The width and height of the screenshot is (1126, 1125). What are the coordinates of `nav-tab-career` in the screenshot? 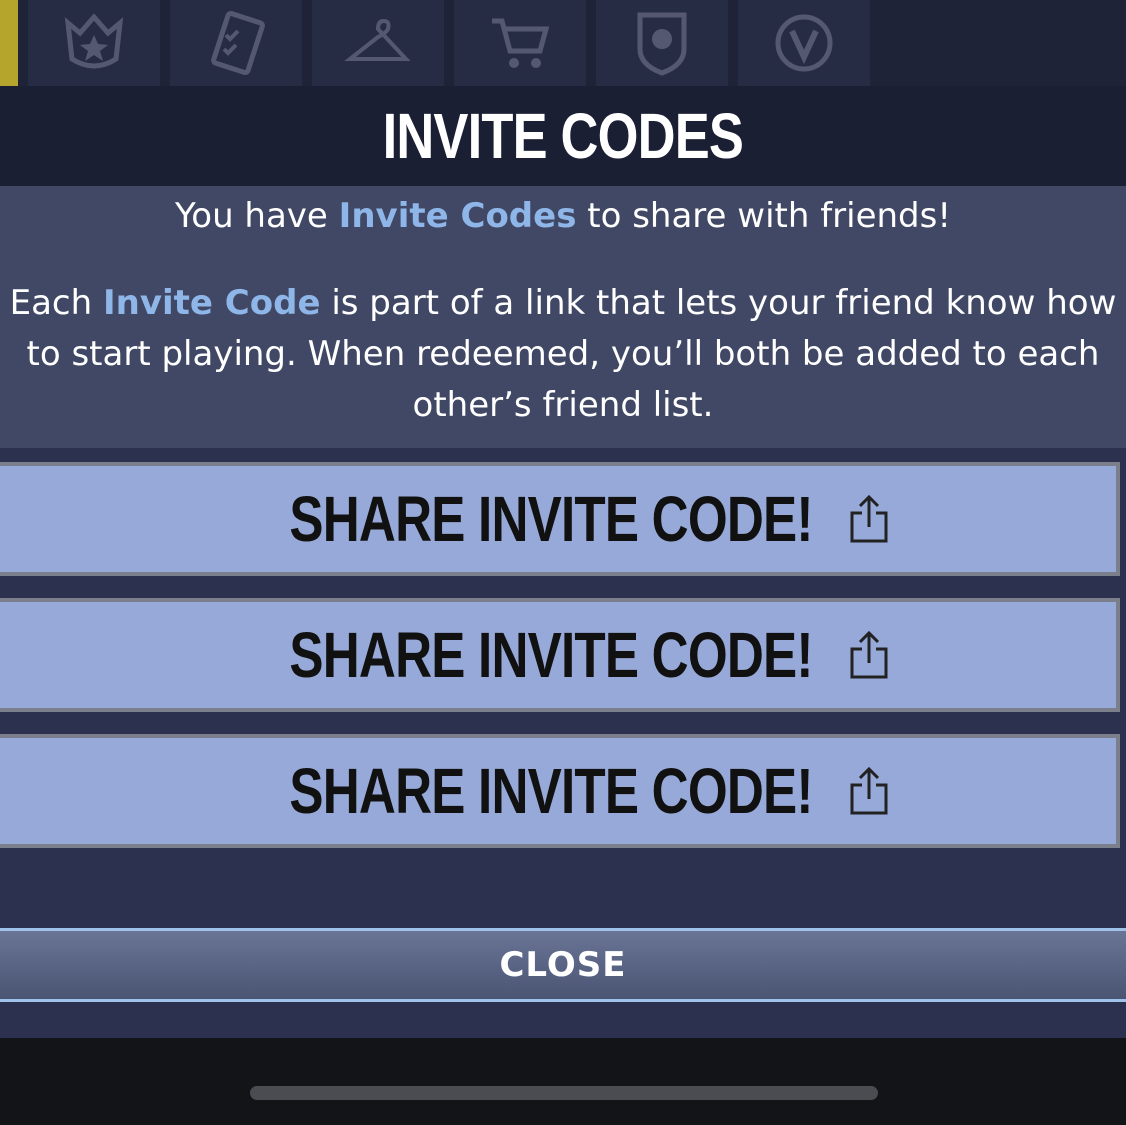 It's located at (662, 43).